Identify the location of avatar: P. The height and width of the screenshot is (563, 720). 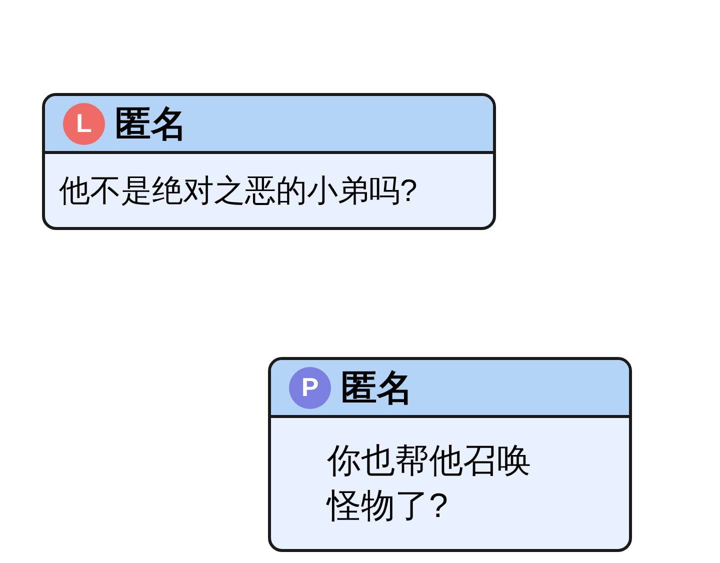
(310, 387).